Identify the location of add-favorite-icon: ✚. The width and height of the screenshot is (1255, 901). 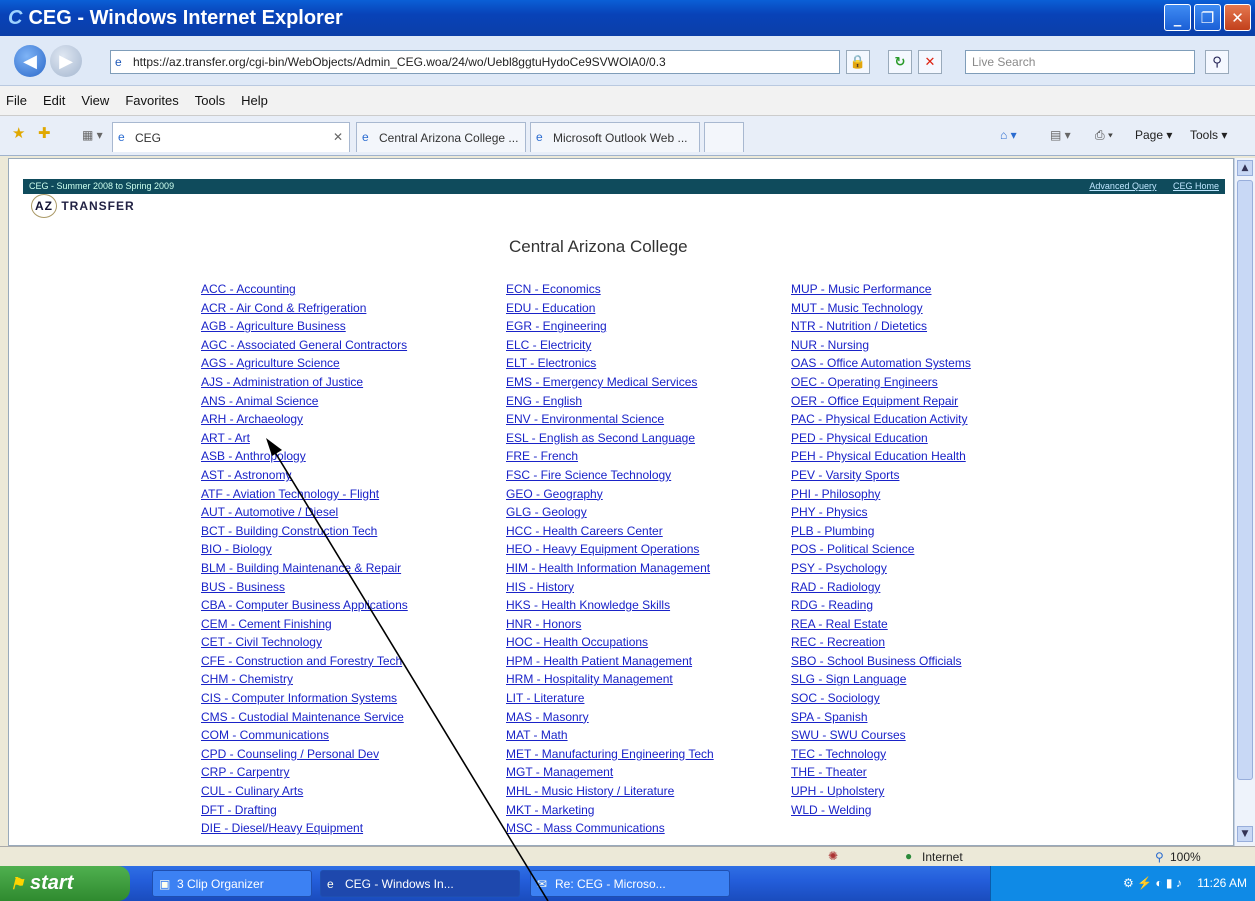
(44, 133).